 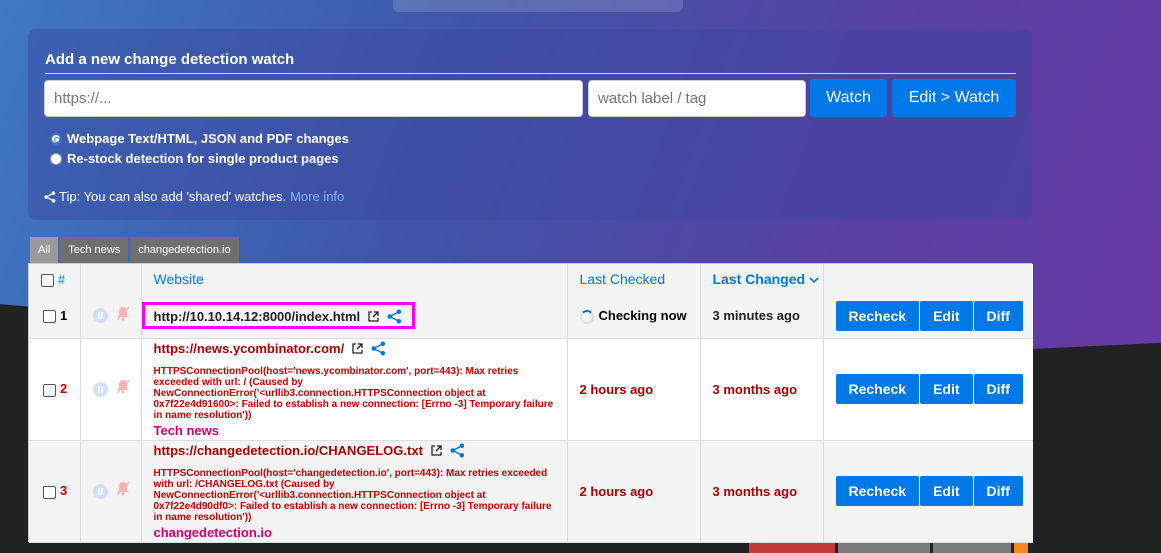 What do you see at coordinates (972, 548) in the screenshot?
I see `bottom-button-recheck-all` at bounding box center [972, 548].